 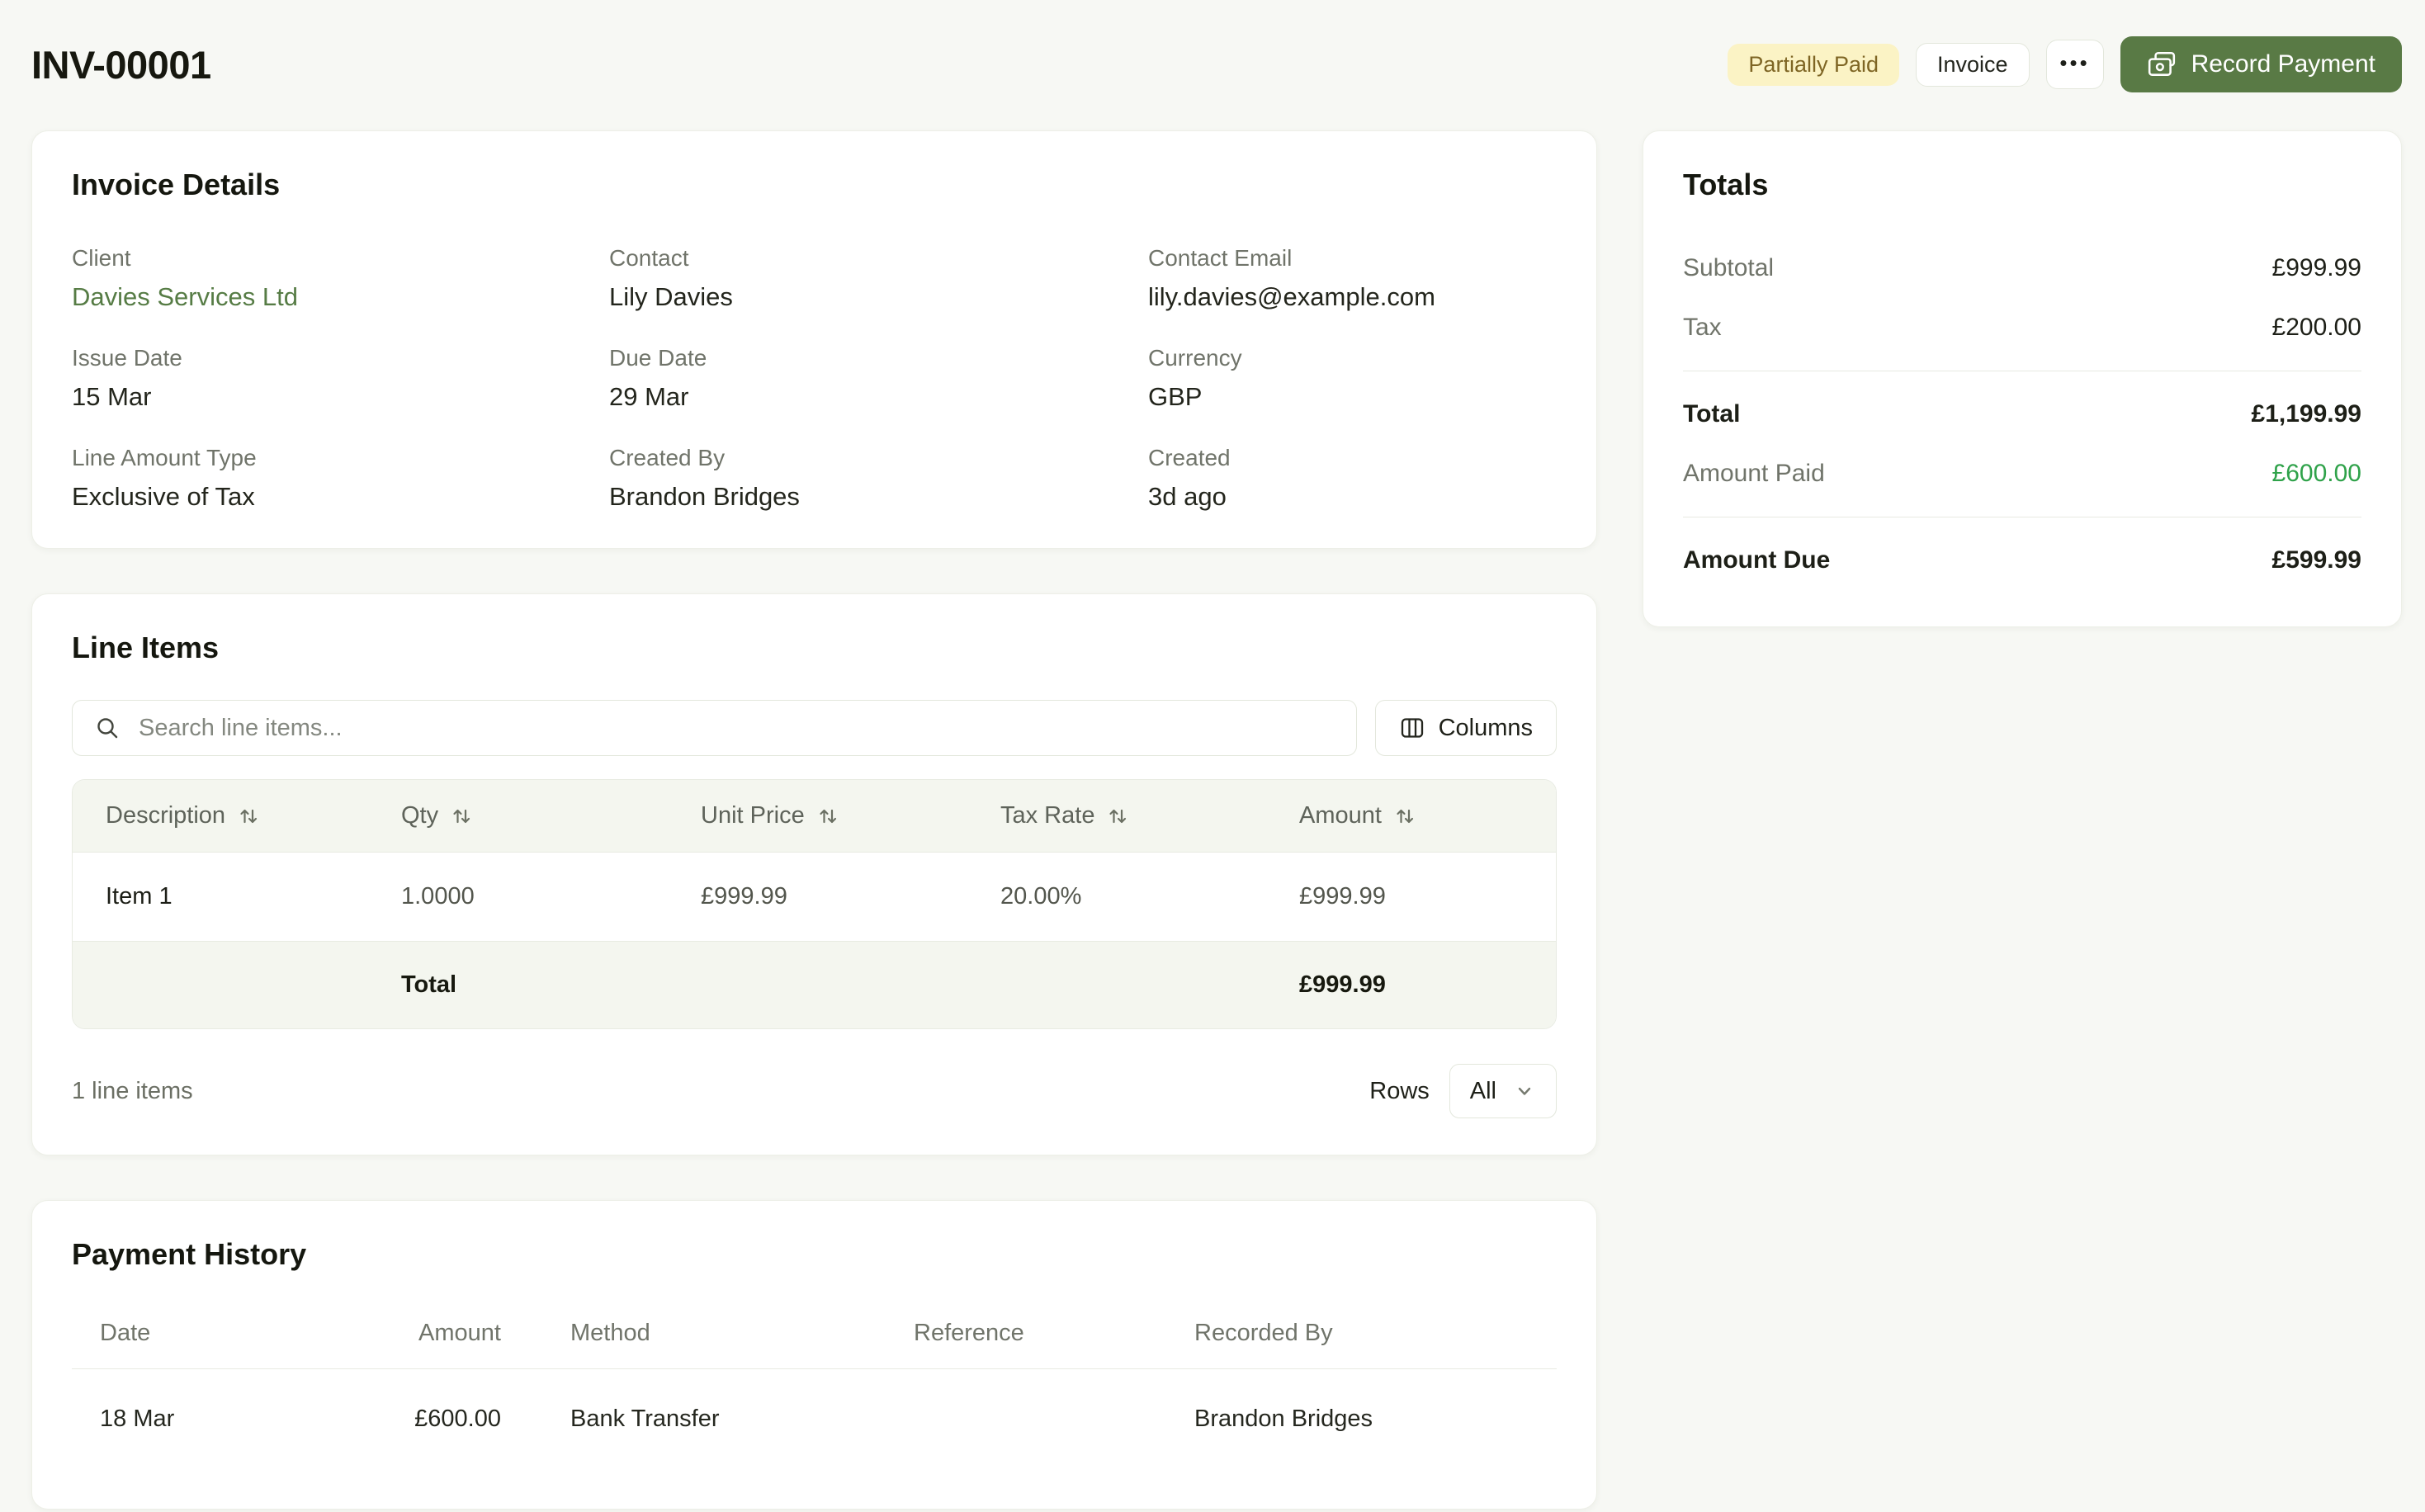 I want to click on columns-button-label: Columns, so click(x=1485, y=727).